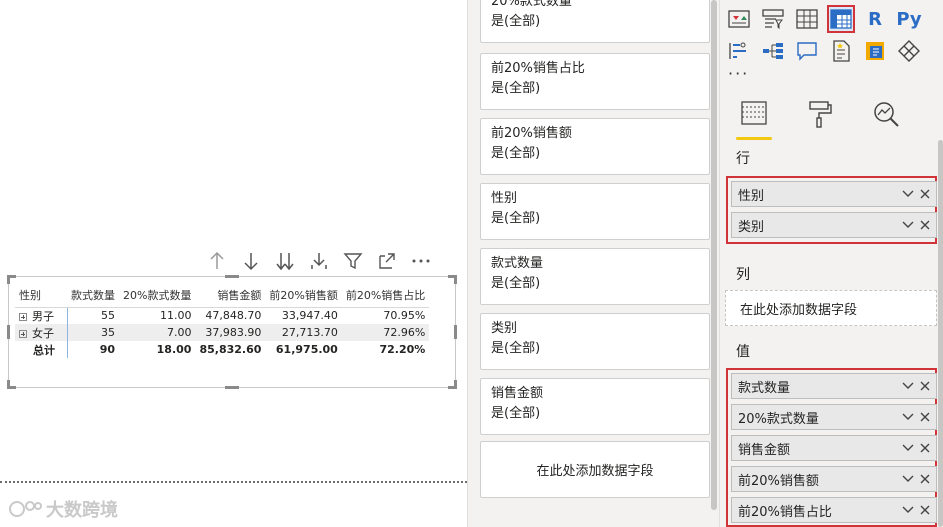  Describe the element at coordinates (93, 332) in the screenshot. I see `table-cell: 35` at that location.